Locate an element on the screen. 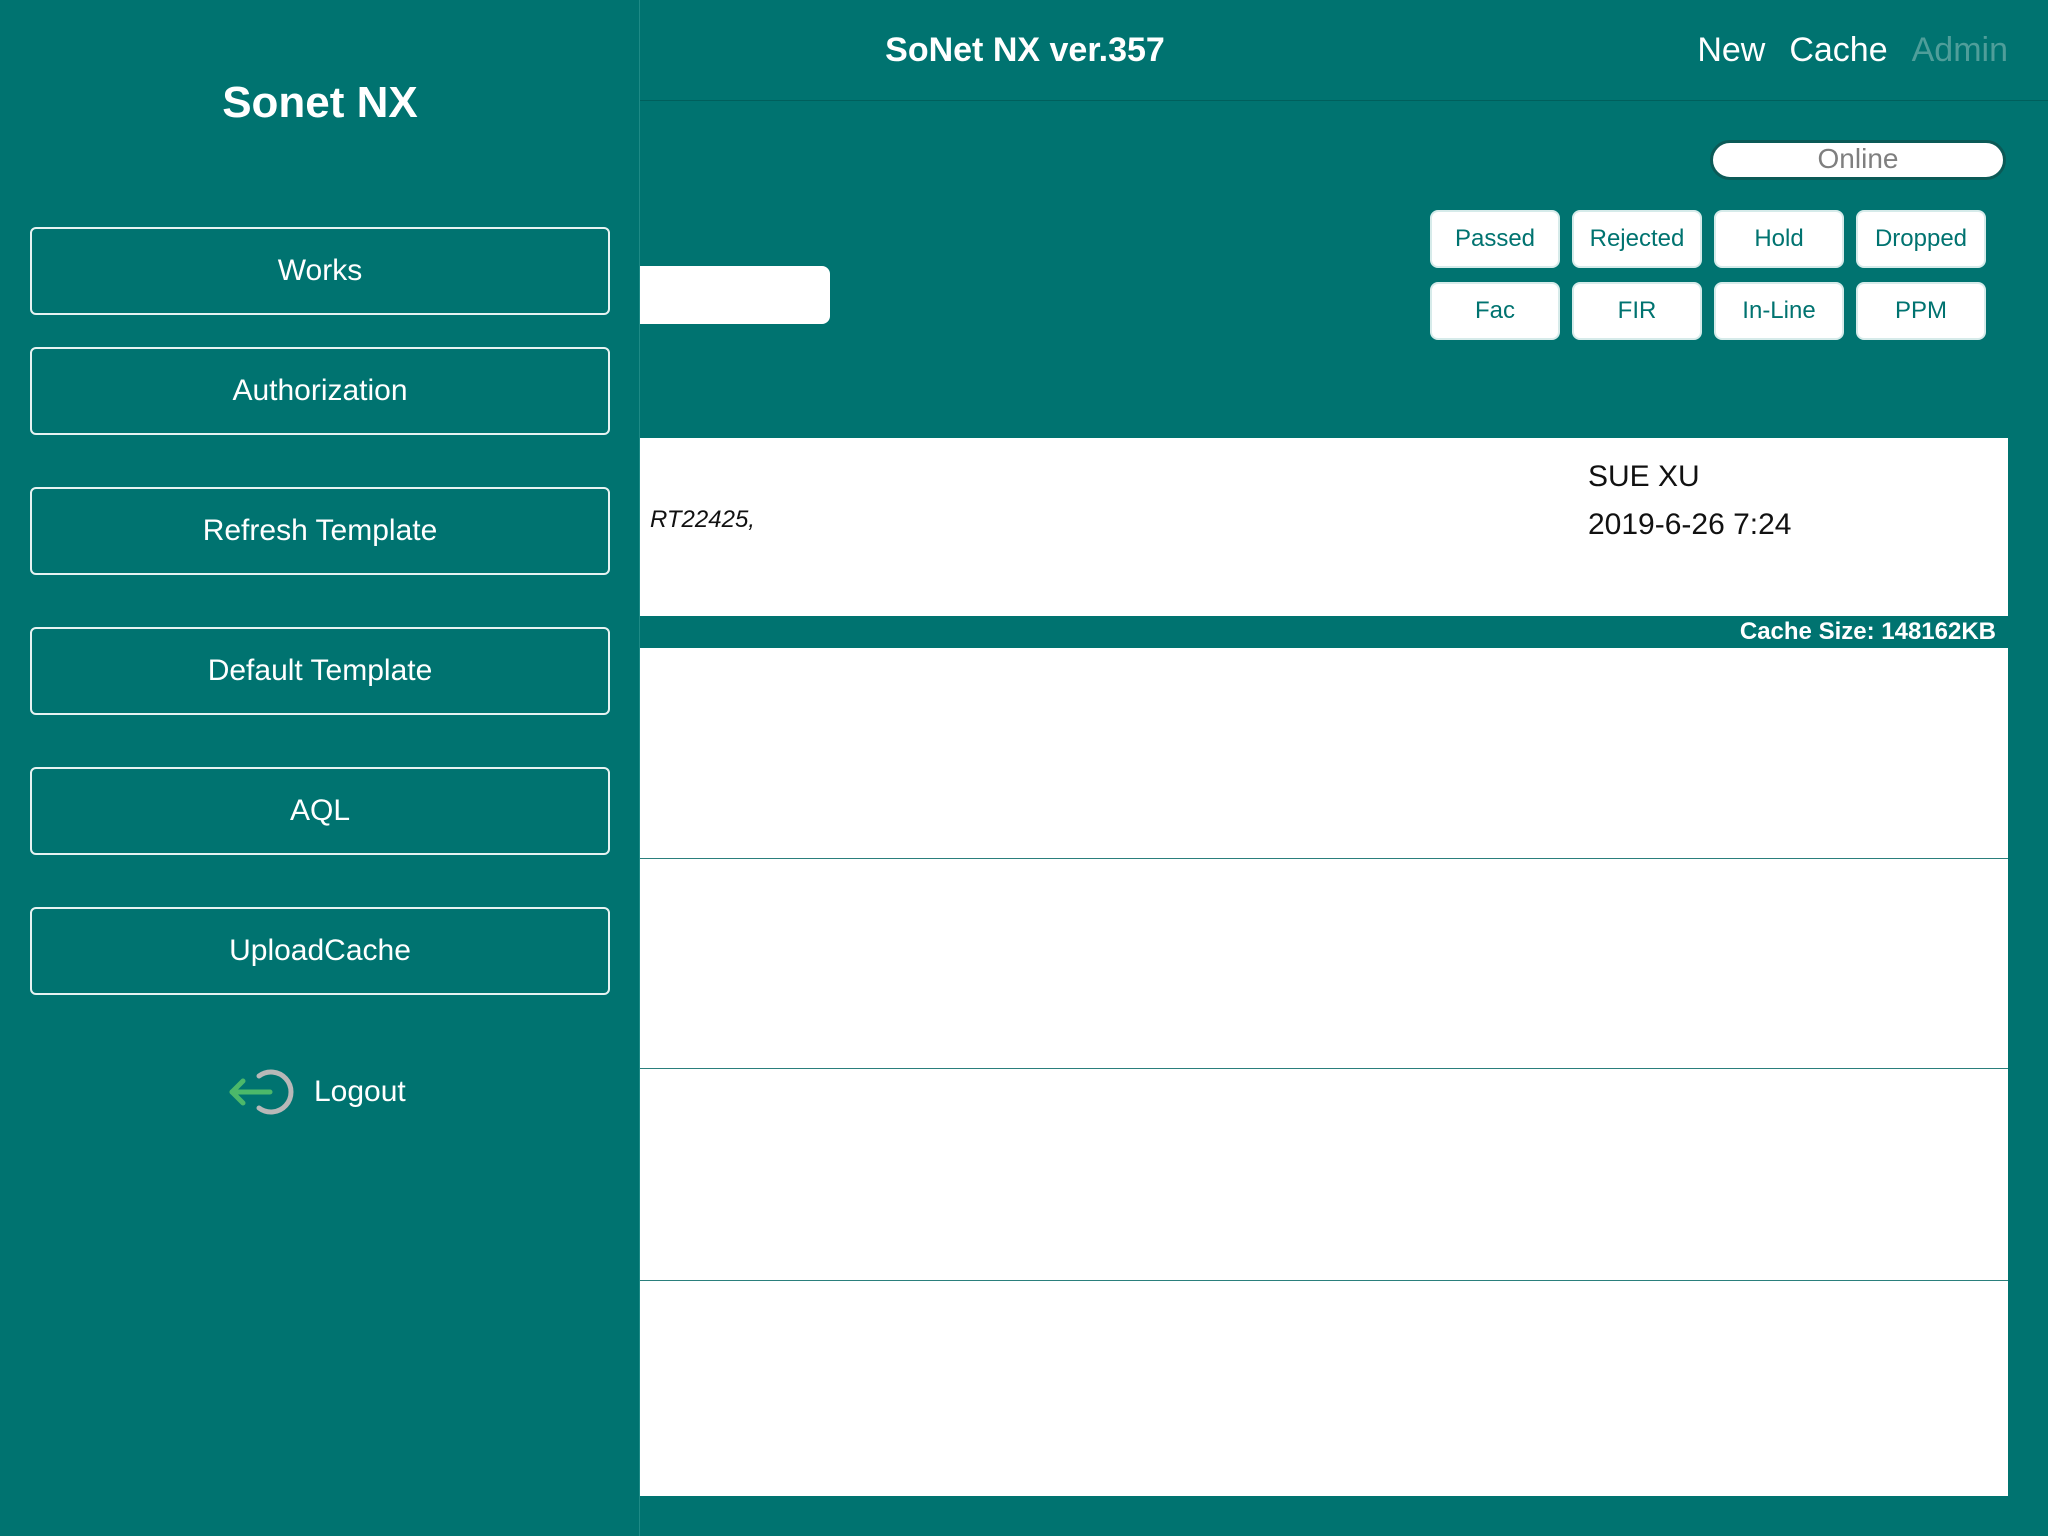 This screenshot has height=1536, width=2048. admin-button: Admin is located at coordinates (1960, 50).